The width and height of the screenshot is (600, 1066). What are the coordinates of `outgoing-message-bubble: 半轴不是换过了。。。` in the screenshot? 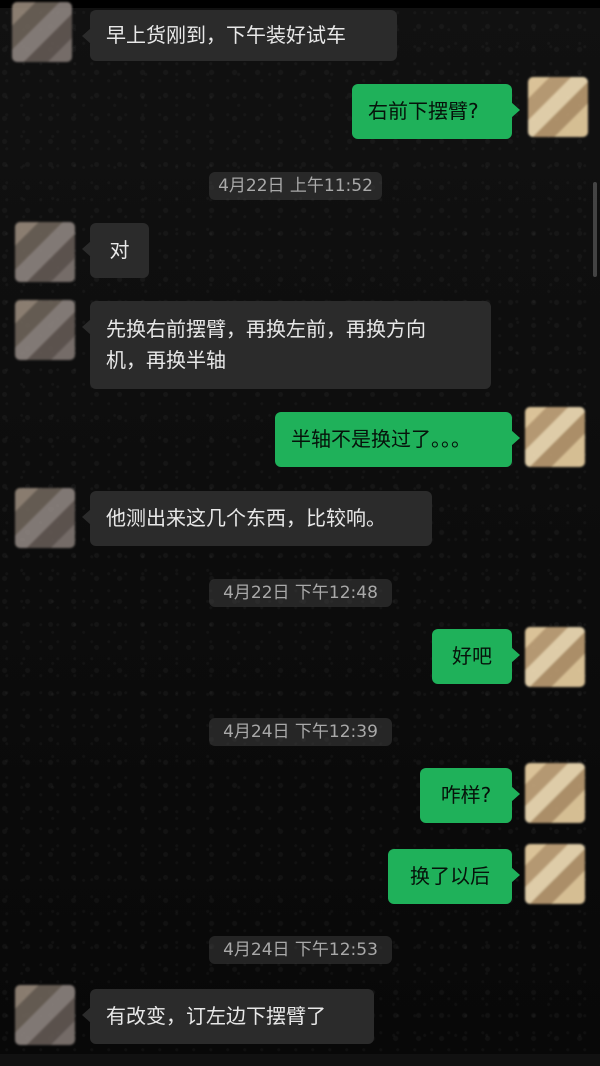 It's located at (397, 439).